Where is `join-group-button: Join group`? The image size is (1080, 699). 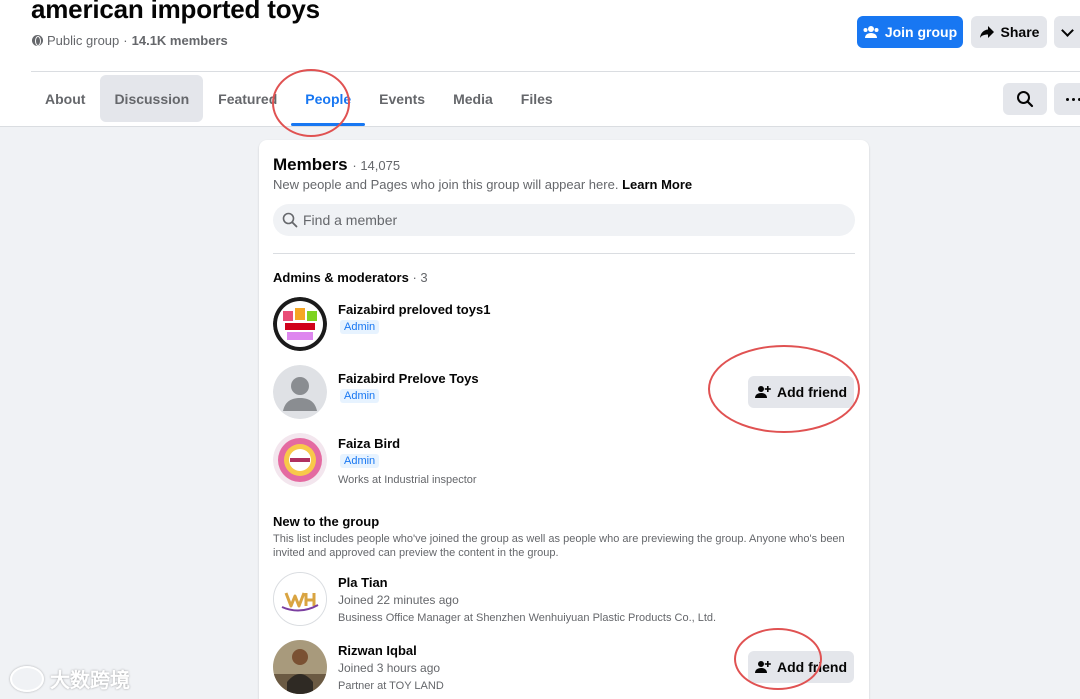
join-group-button: Join group is located at coordinates (910, 32).